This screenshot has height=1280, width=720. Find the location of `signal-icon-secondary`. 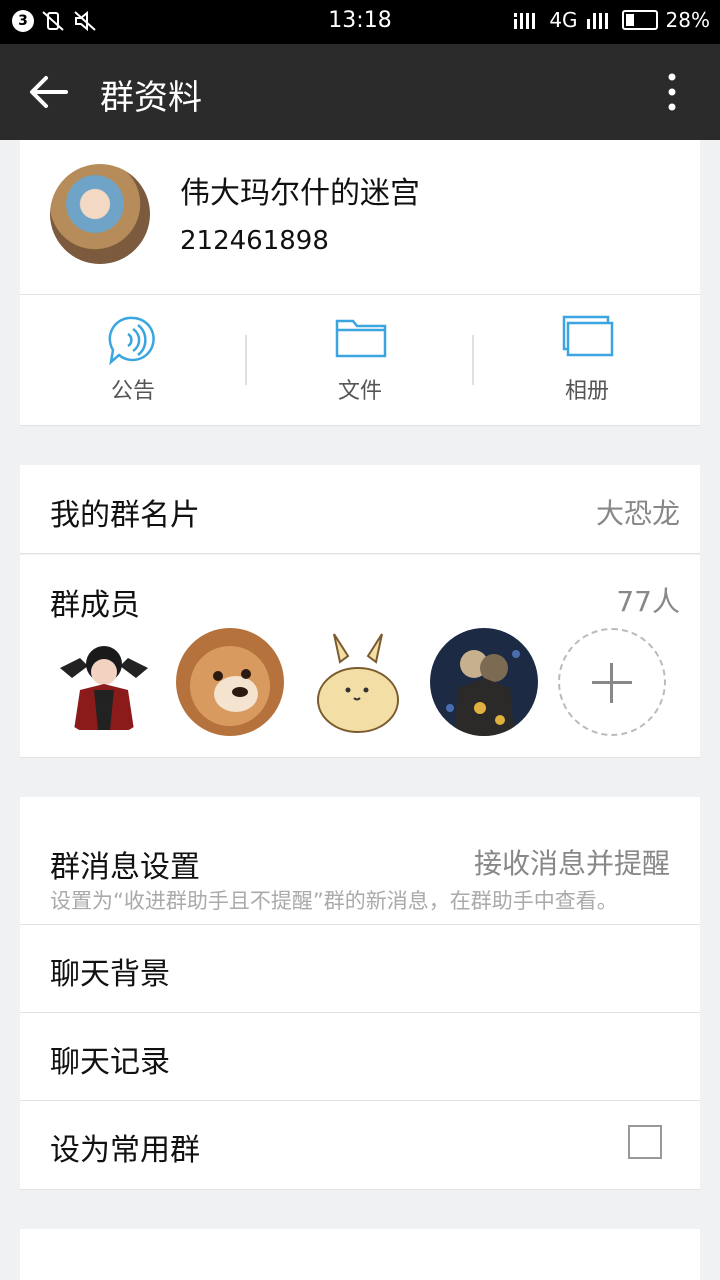

signal-icon-secondary is located at coordinates (597, 21).